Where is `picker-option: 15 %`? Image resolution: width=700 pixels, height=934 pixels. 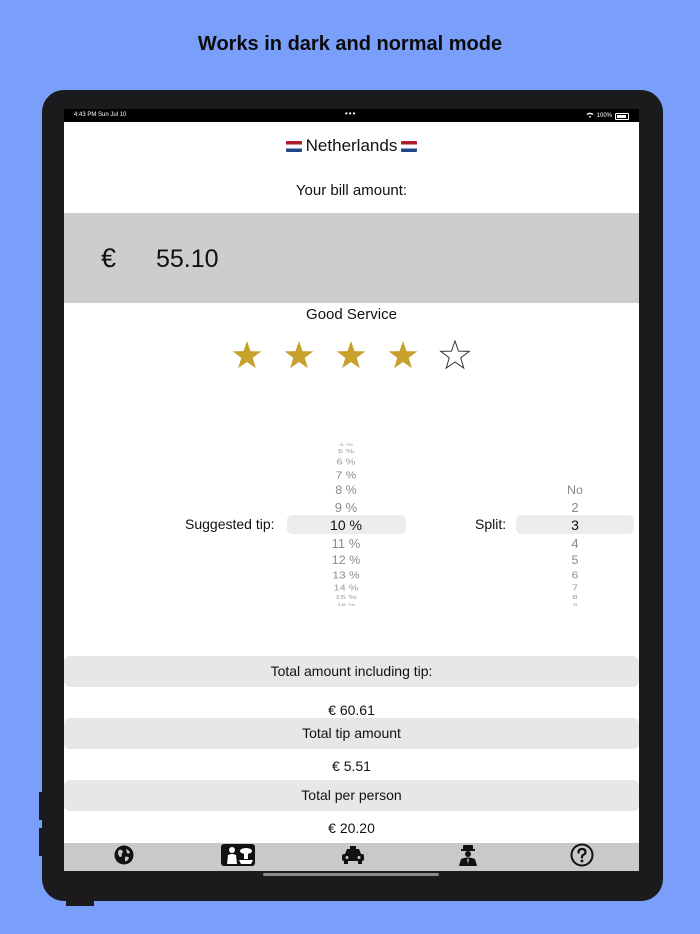 picker-option: 15 % is located at coordinates (346, 597).